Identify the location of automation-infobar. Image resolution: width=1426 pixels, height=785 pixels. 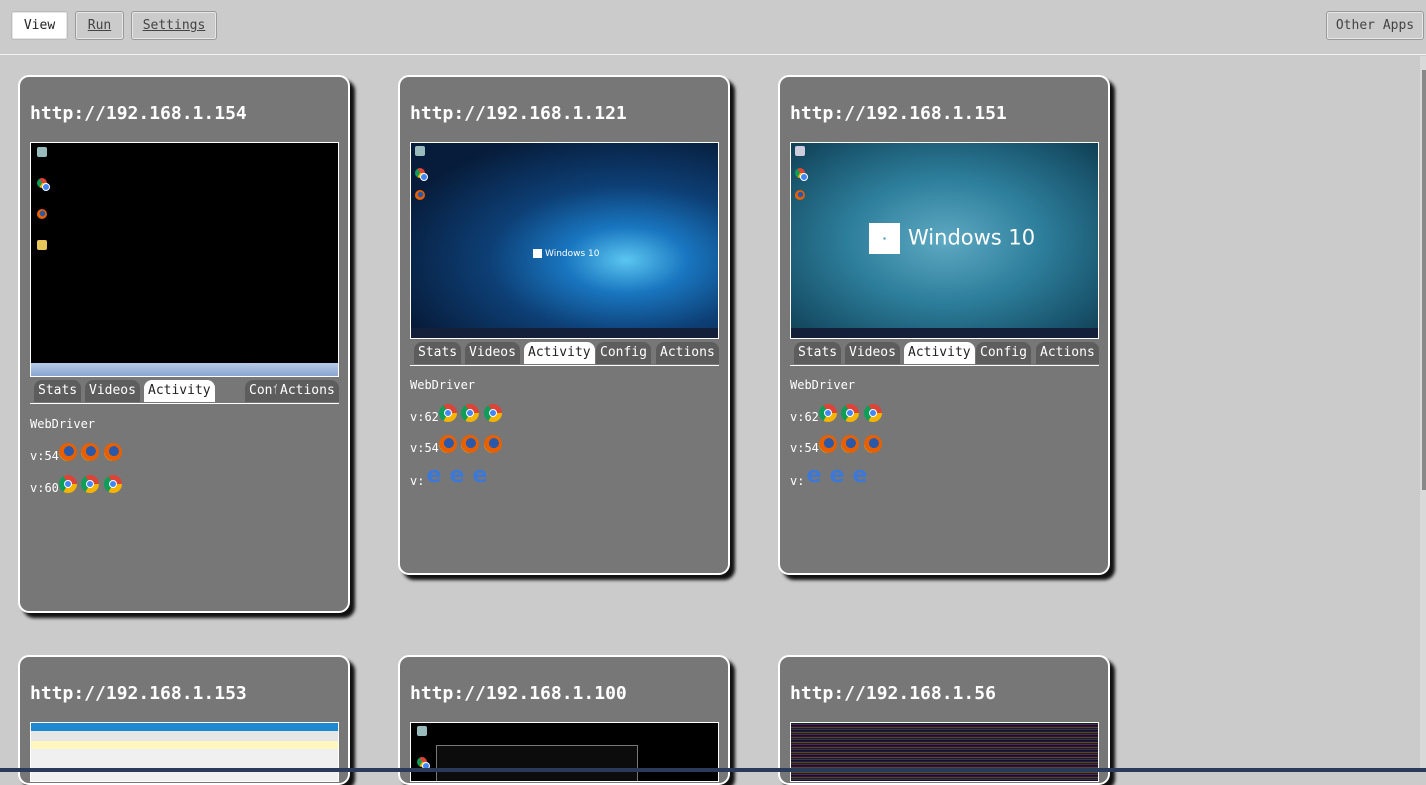
(184, 745).